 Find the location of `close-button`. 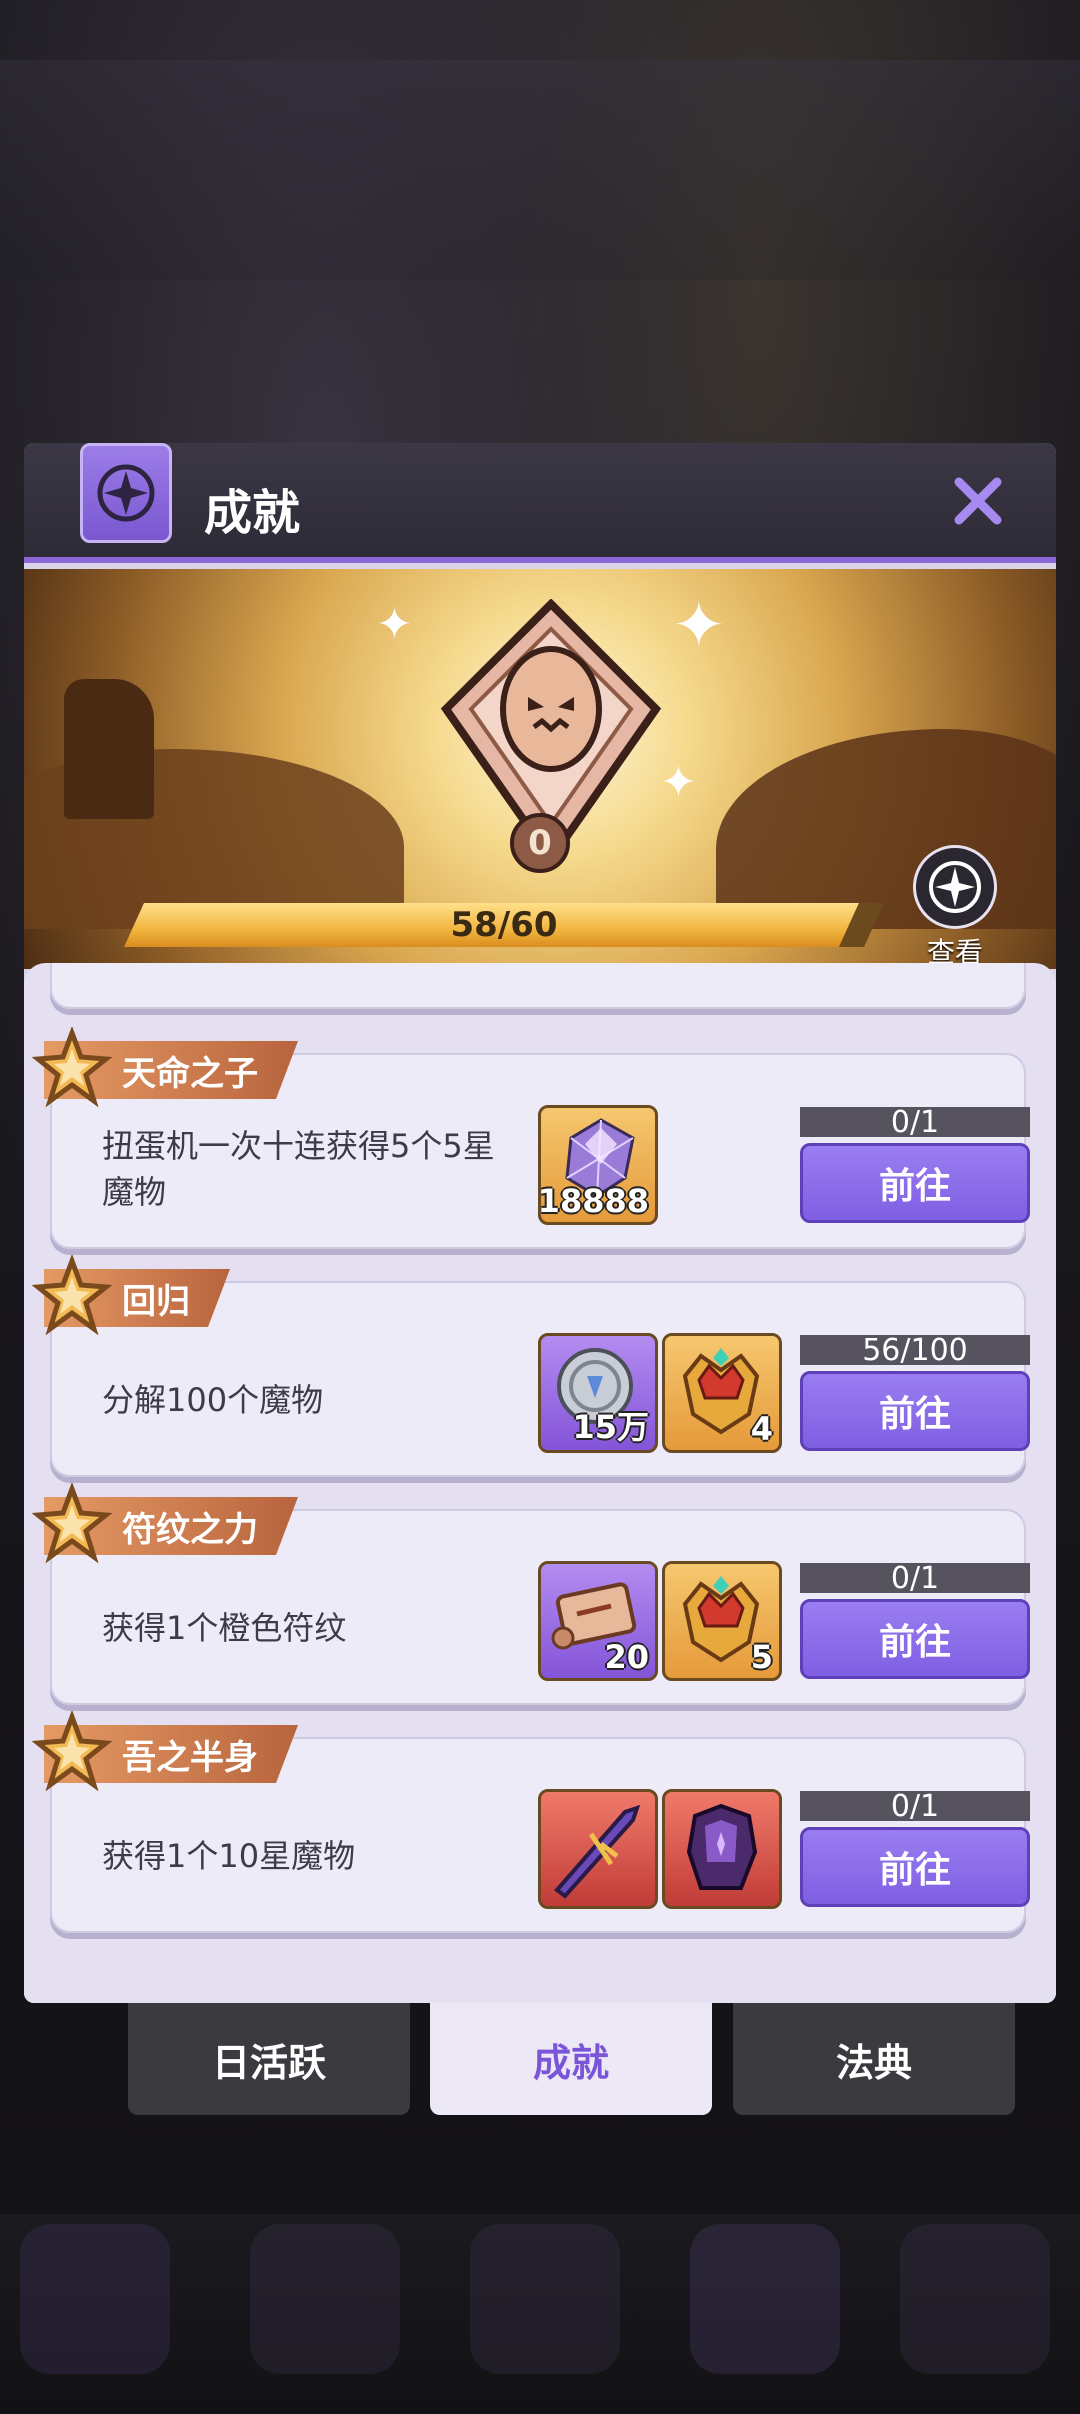

close-button is located at coordinates (978, 501).